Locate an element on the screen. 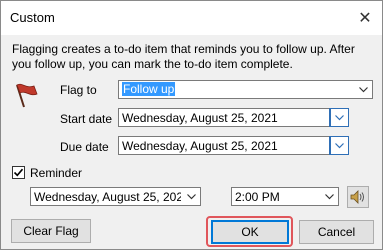 The image size is (383, 250). flag-icon is located at coordinates (27, 95).